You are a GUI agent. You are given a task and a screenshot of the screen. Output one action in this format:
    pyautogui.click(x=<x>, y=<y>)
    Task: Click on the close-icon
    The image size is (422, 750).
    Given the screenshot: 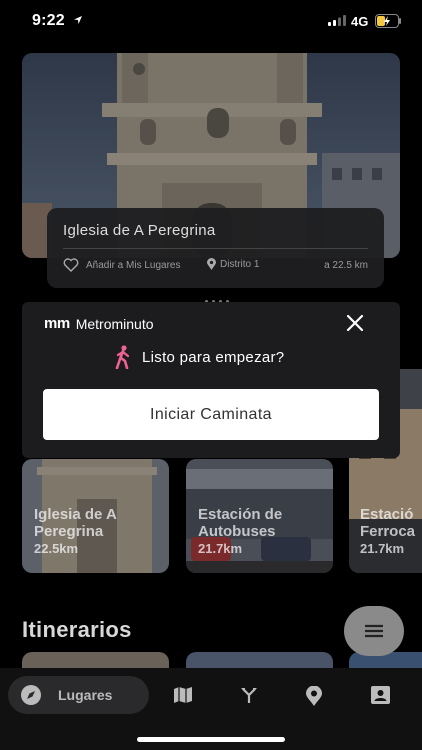 What is the action you would take?
    pyautogui.click(x=355, y=323)
    